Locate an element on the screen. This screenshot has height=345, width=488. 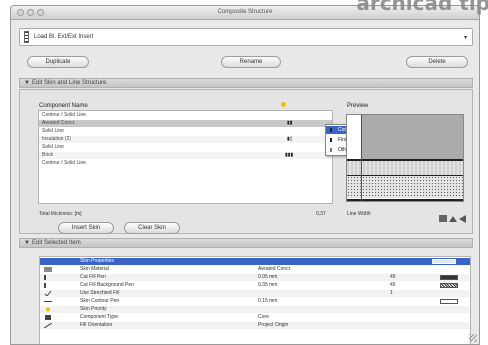
component-row: Aerated Concr. ▮▮ is located at coordinates (185, 123).